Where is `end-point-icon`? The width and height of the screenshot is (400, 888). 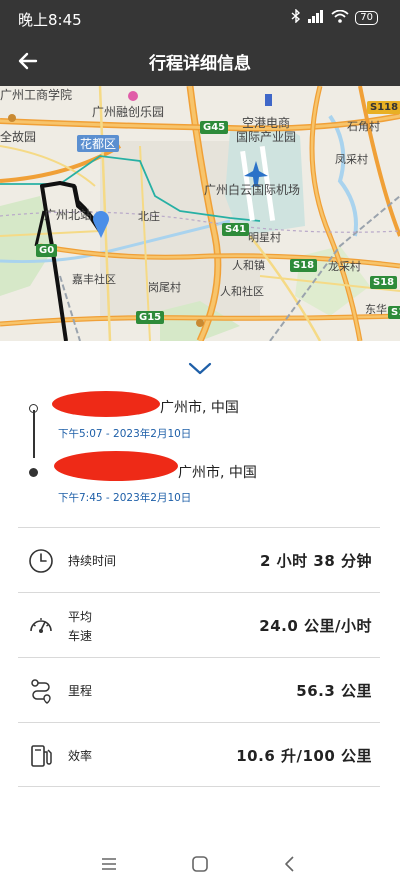 end-point-icon is located at coordinates (33, 472).